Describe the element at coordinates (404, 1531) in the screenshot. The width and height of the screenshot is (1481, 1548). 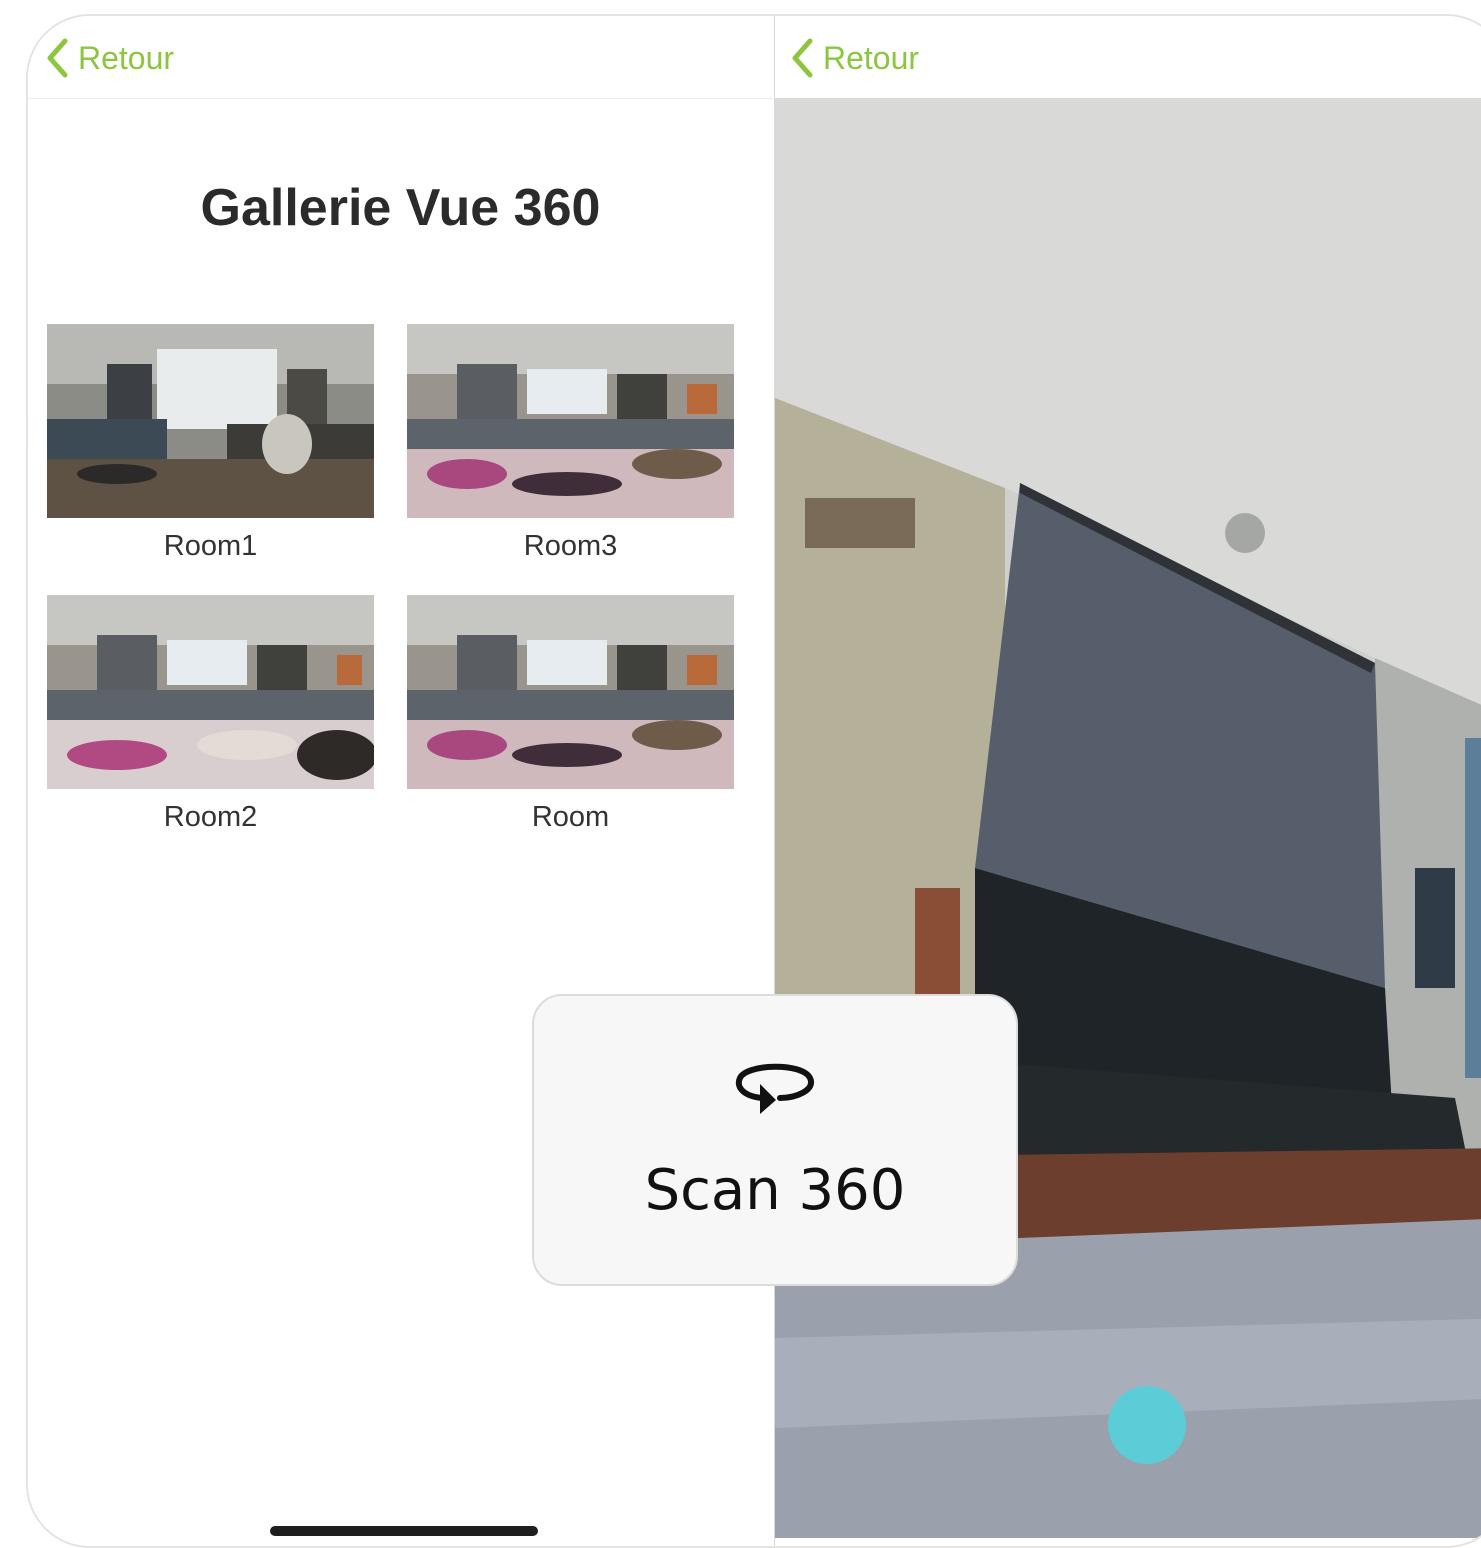
I see `home-indicator` at that location.